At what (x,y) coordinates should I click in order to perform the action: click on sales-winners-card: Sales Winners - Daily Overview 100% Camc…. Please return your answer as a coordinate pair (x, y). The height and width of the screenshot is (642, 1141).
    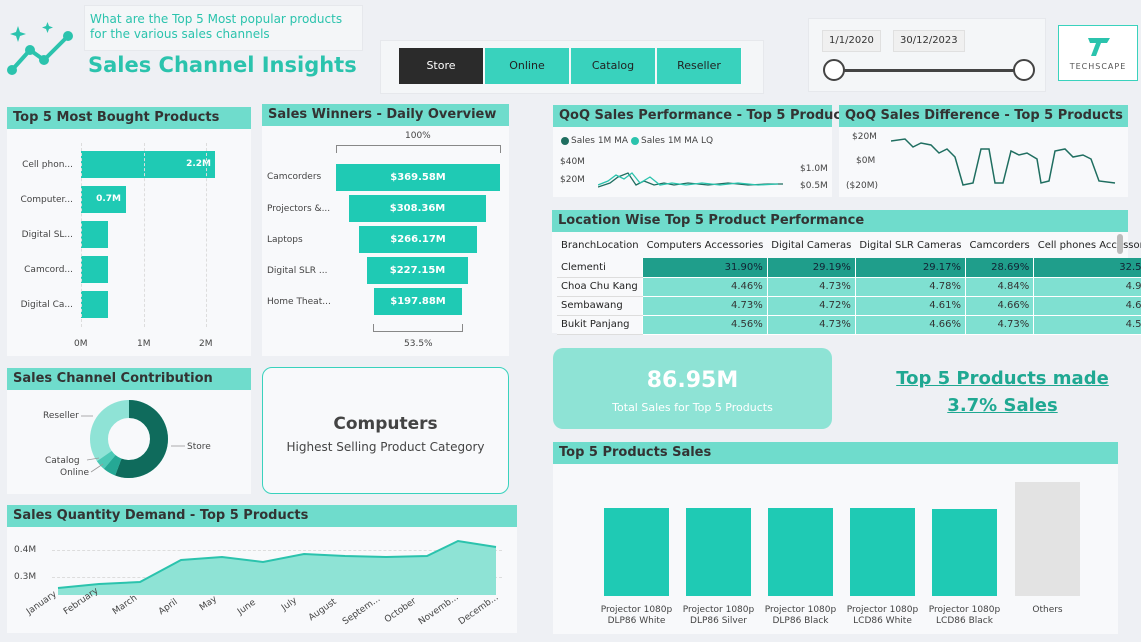
    Looking at the image, I should click on (385, 230).